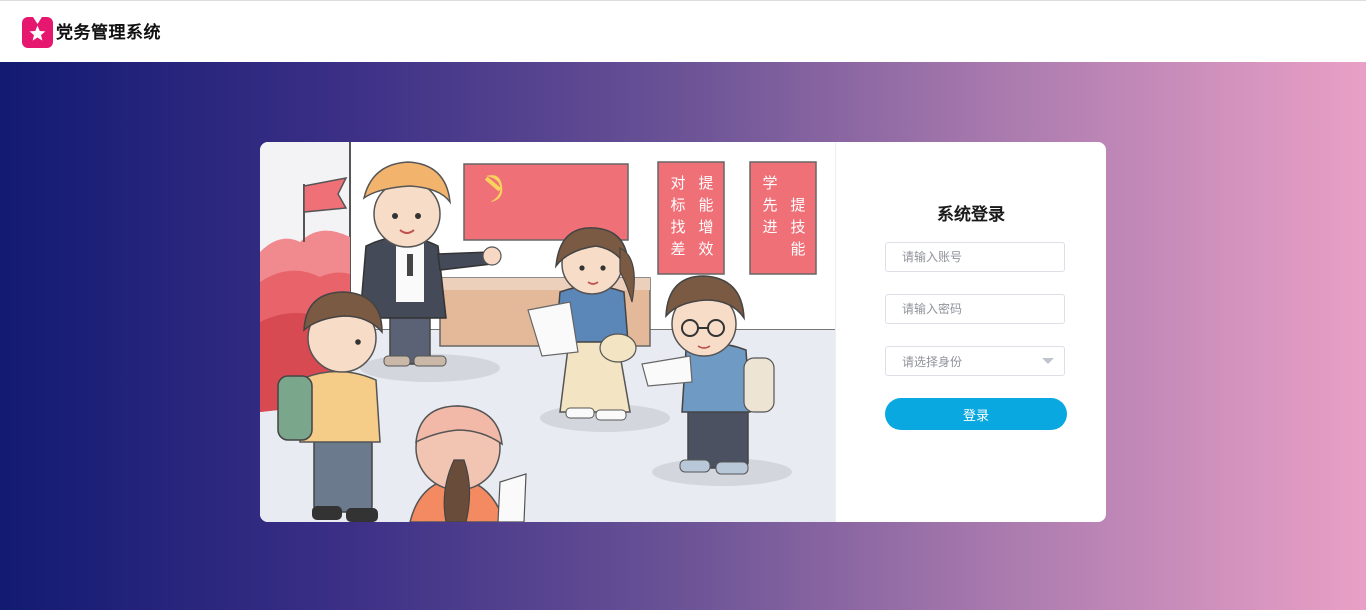 Image resolution: width=1366 pixels, height=610 pixels. What do you see at coordinates (705, 249) in the screenshot?
I see `banner-char: 效` at bounding box center [705, 249].